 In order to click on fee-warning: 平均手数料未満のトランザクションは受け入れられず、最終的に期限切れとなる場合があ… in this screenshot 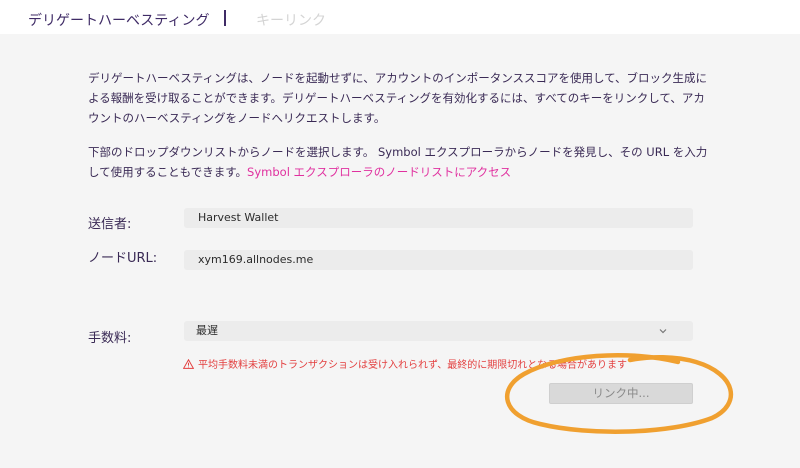, I will do `click(405, 363)`.